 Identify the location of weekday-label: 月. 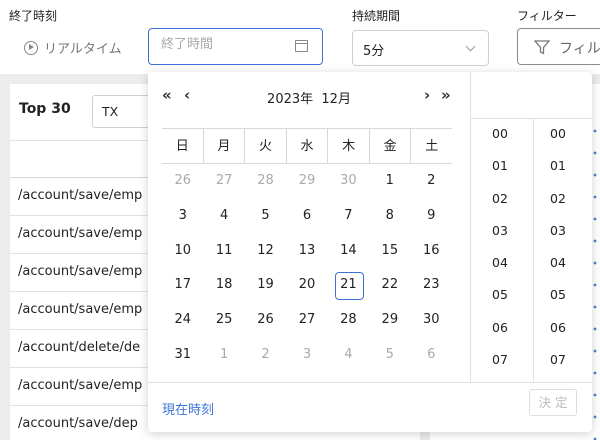
(225, 146).